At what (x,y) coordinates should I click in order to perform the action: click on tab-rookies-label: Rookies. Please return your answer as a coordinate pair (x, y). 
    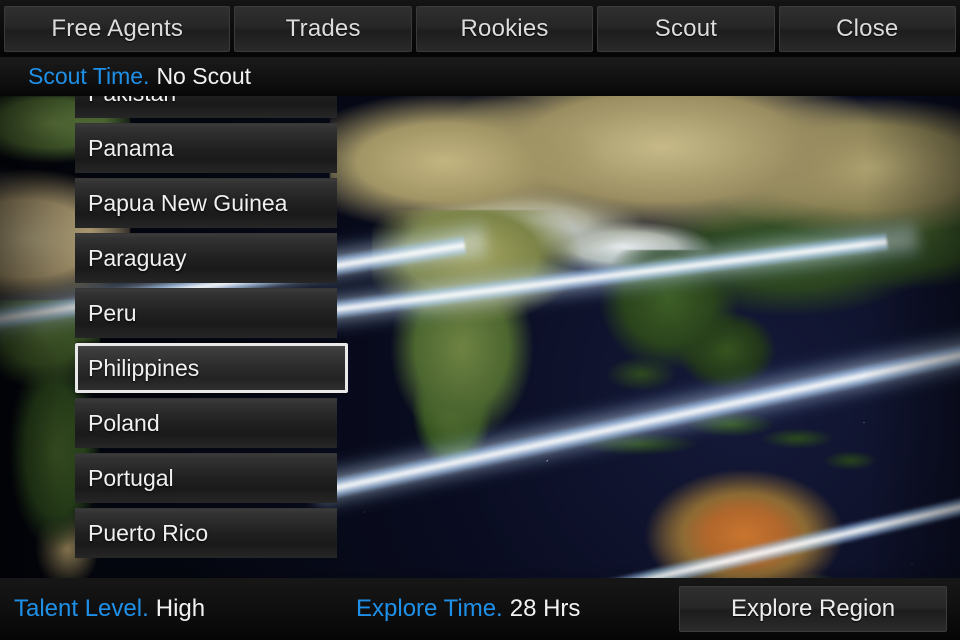
    Looking at the image, I should click on (504, 28).